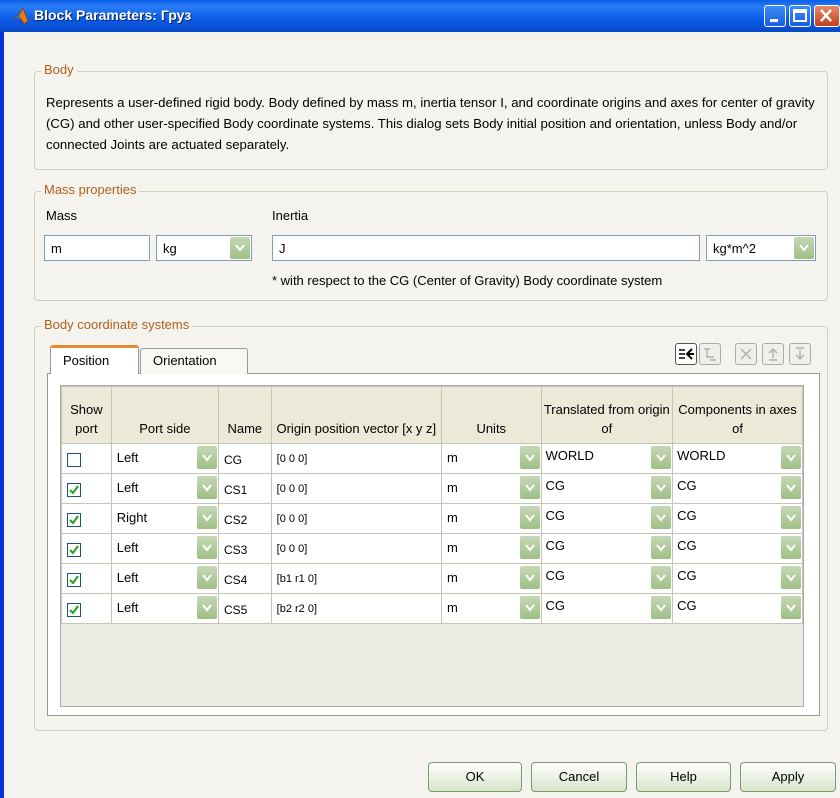 This screenshot has height=798, width=840. I want to click on port-side-value: Left, so click(127, 487).